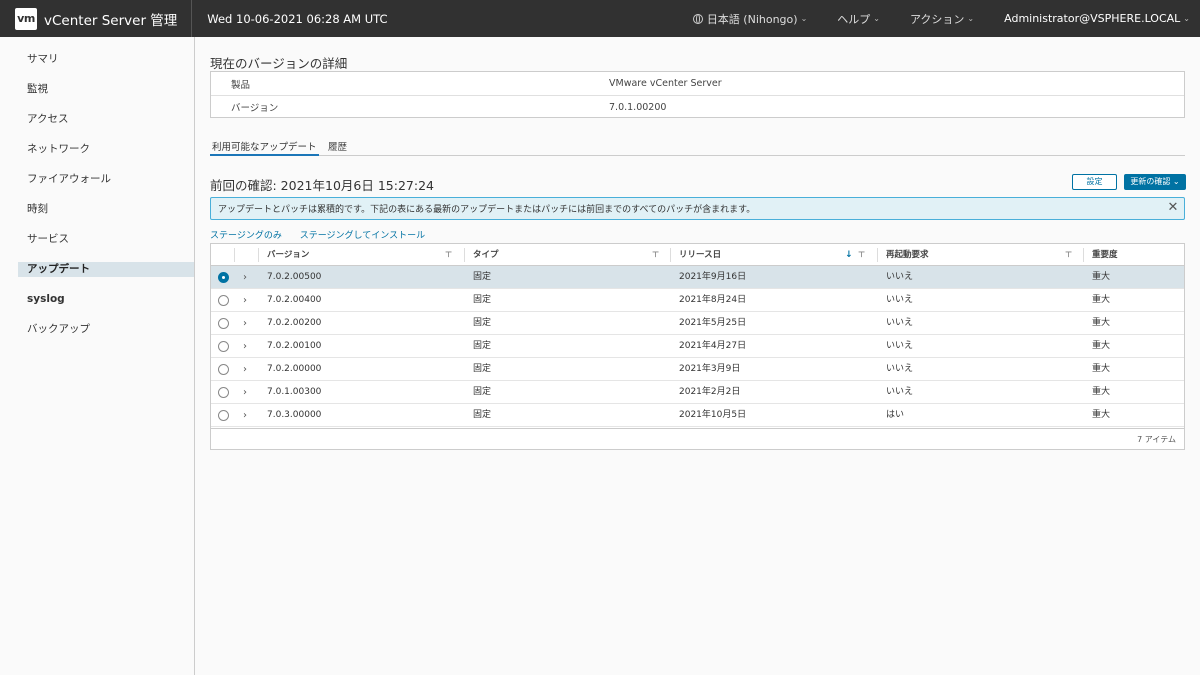 The image size is (1200, 675). I want to click on stage-only-link: ステージングのみ, so click(246, 236).